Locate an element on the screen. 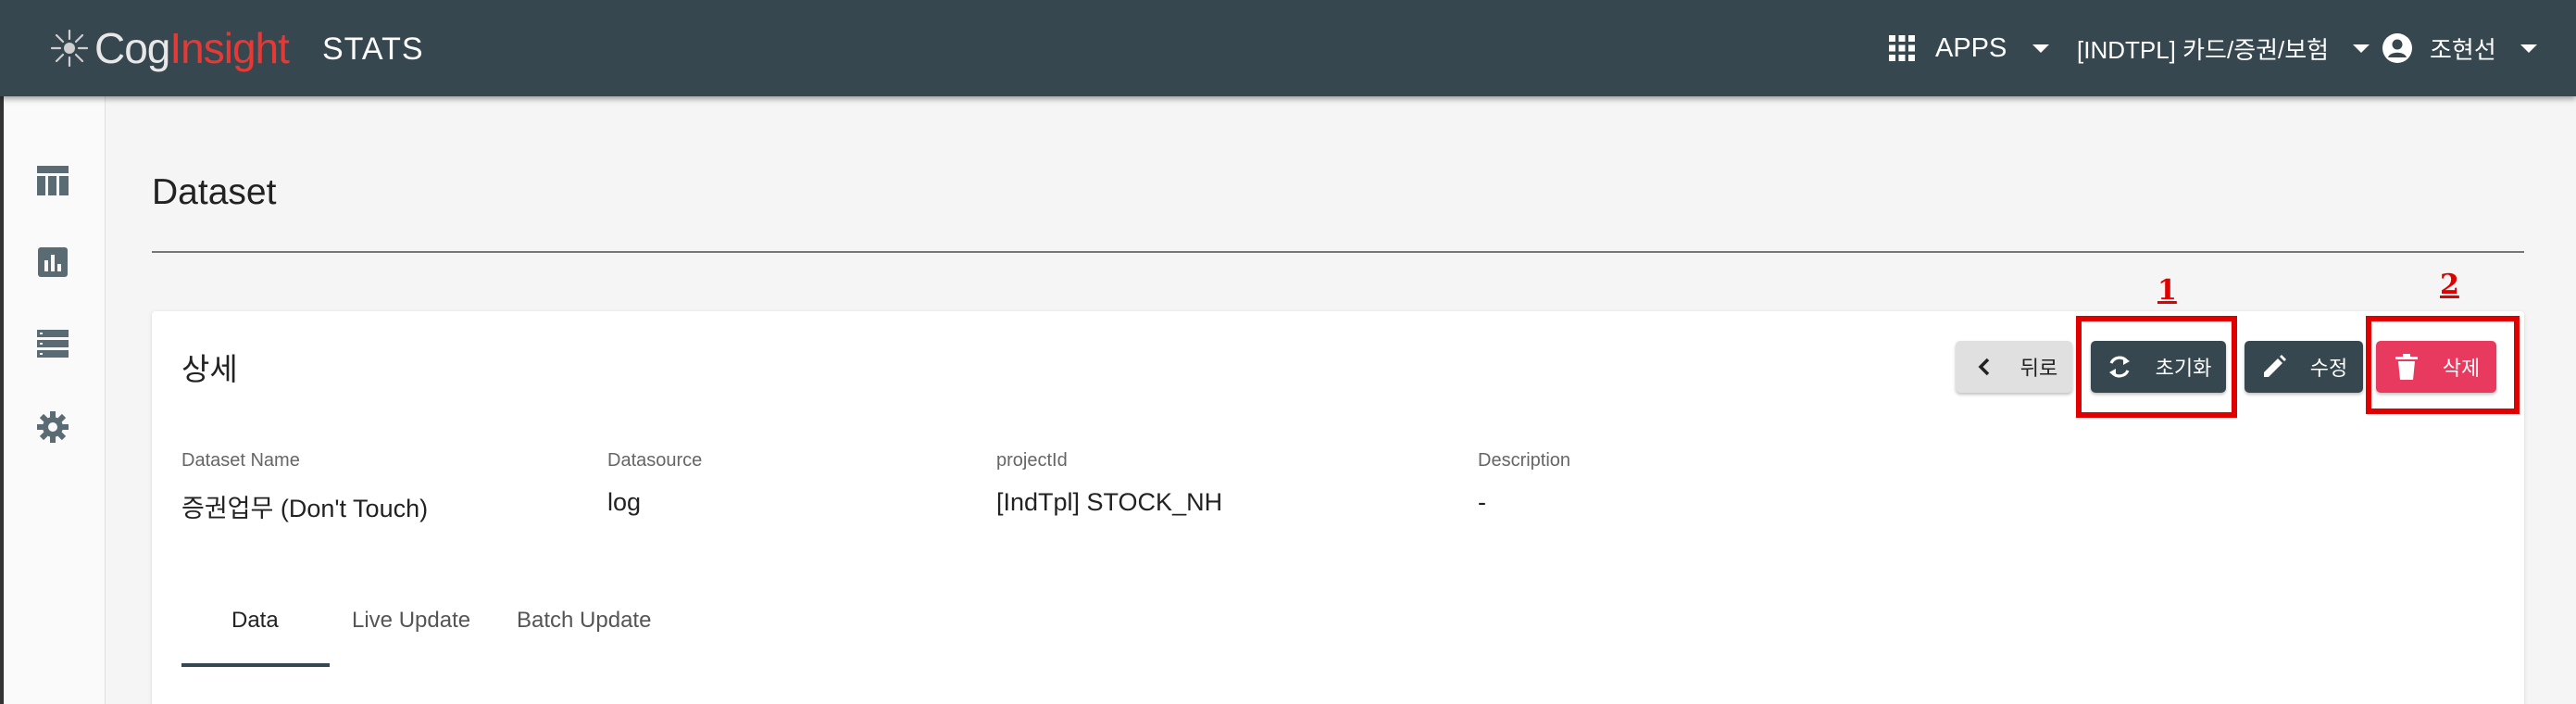  field-label-datasource: Datasource is located at coordinates (655, 460).